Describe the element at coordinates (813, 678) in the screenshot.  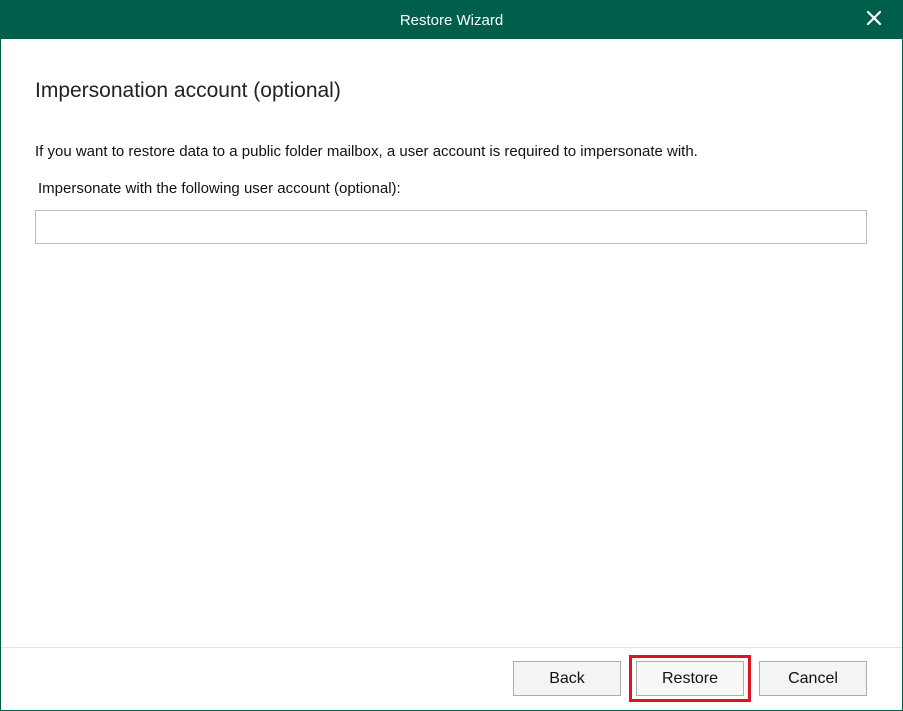
I see `cancel-button: Cancel` at that location.